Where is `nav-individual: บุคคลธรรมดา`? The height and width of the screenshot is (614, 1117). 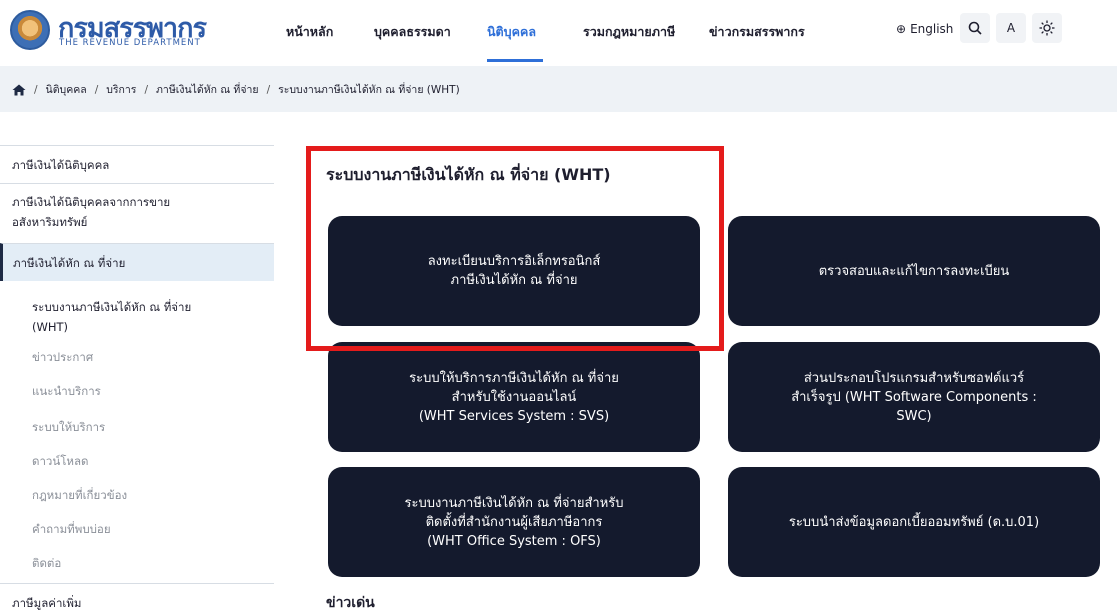
nav-individual: บุคคลธรรมดา is located at coordinates (412, 32).